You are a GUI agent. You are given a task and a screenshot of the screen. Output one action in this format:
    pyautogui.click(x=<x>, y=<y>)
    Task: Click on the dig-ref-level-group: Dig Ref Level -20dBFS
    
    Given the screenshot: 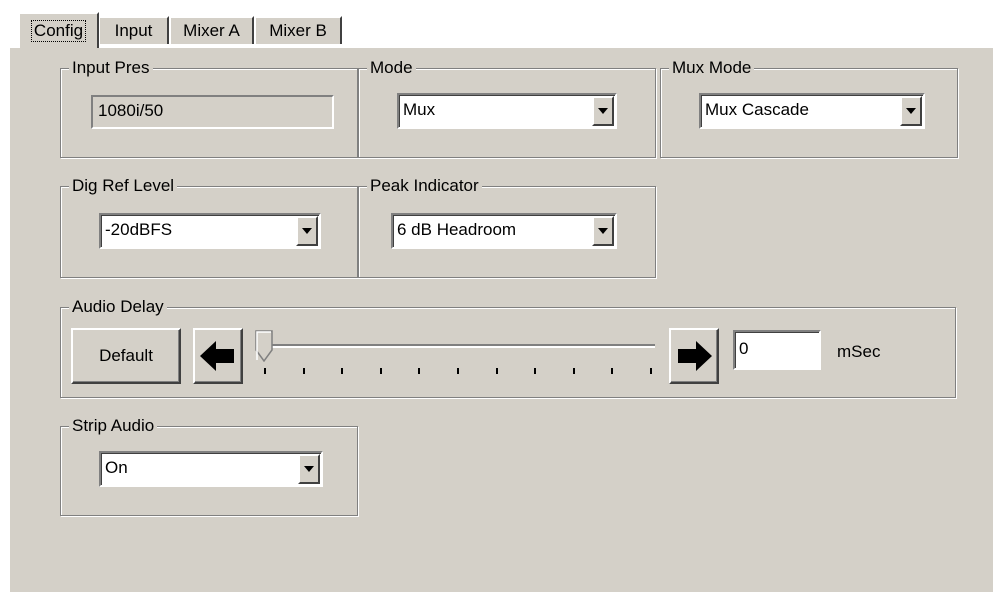 What is the action you would take?
    pyautogui.click(x=209, y=226)
    